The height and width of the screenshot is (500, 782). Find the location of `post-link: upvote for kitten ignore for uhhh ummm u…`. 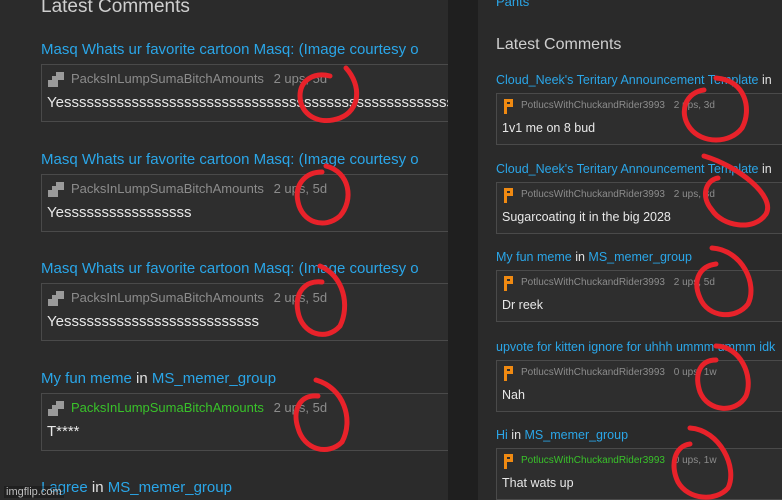

post-link: upvote for kitten ignore for uhhh ummm u… is located at coordinates (635, 347).